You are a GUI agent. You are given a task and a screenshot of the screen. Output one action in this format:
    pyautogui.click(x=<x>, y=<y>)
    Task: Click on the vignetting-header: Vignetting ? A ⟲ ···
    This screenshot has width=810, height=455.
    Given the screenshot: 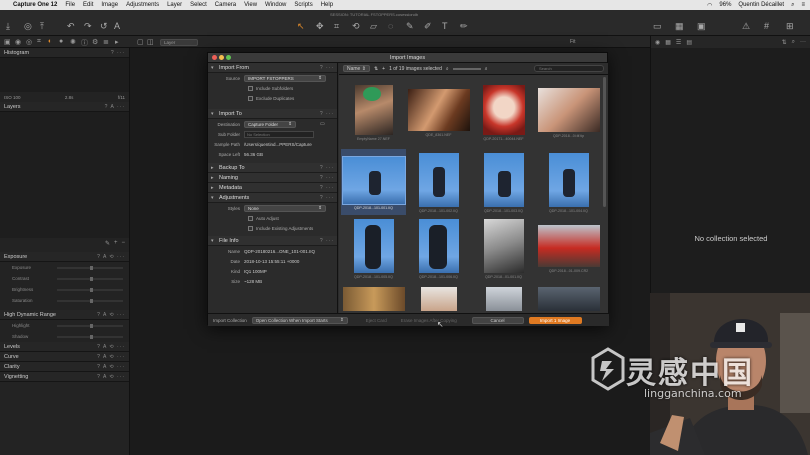 What is the action you would take?
    pyautogui.click(x=64, y=377)
    